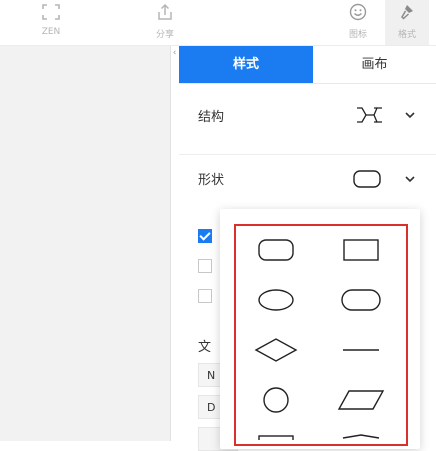 The height and width of the screenshot is (451, 436). Describe the element at coordinates (276, 400) in the screenshot. I see `shape-circle` at that location.